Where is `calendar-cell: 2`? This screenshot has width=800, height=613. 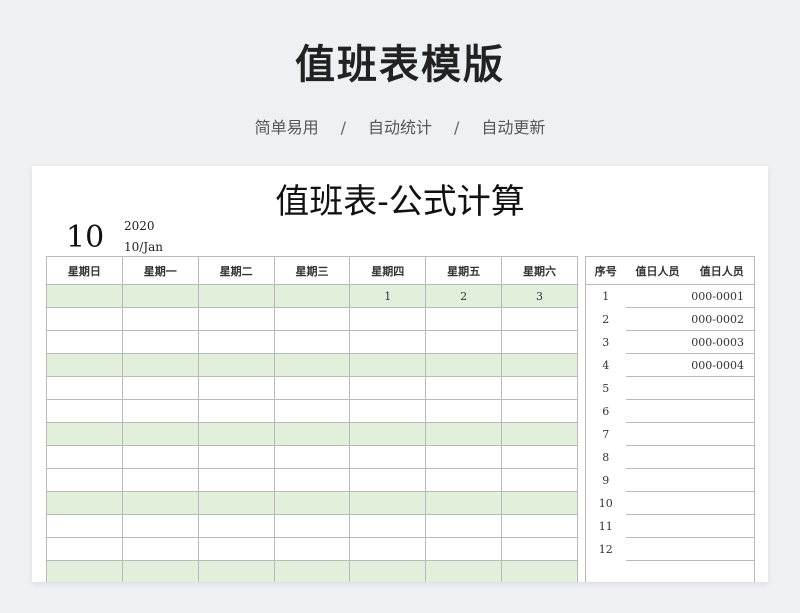
calendar-cell: 2 is located at coordinates (464, 296).